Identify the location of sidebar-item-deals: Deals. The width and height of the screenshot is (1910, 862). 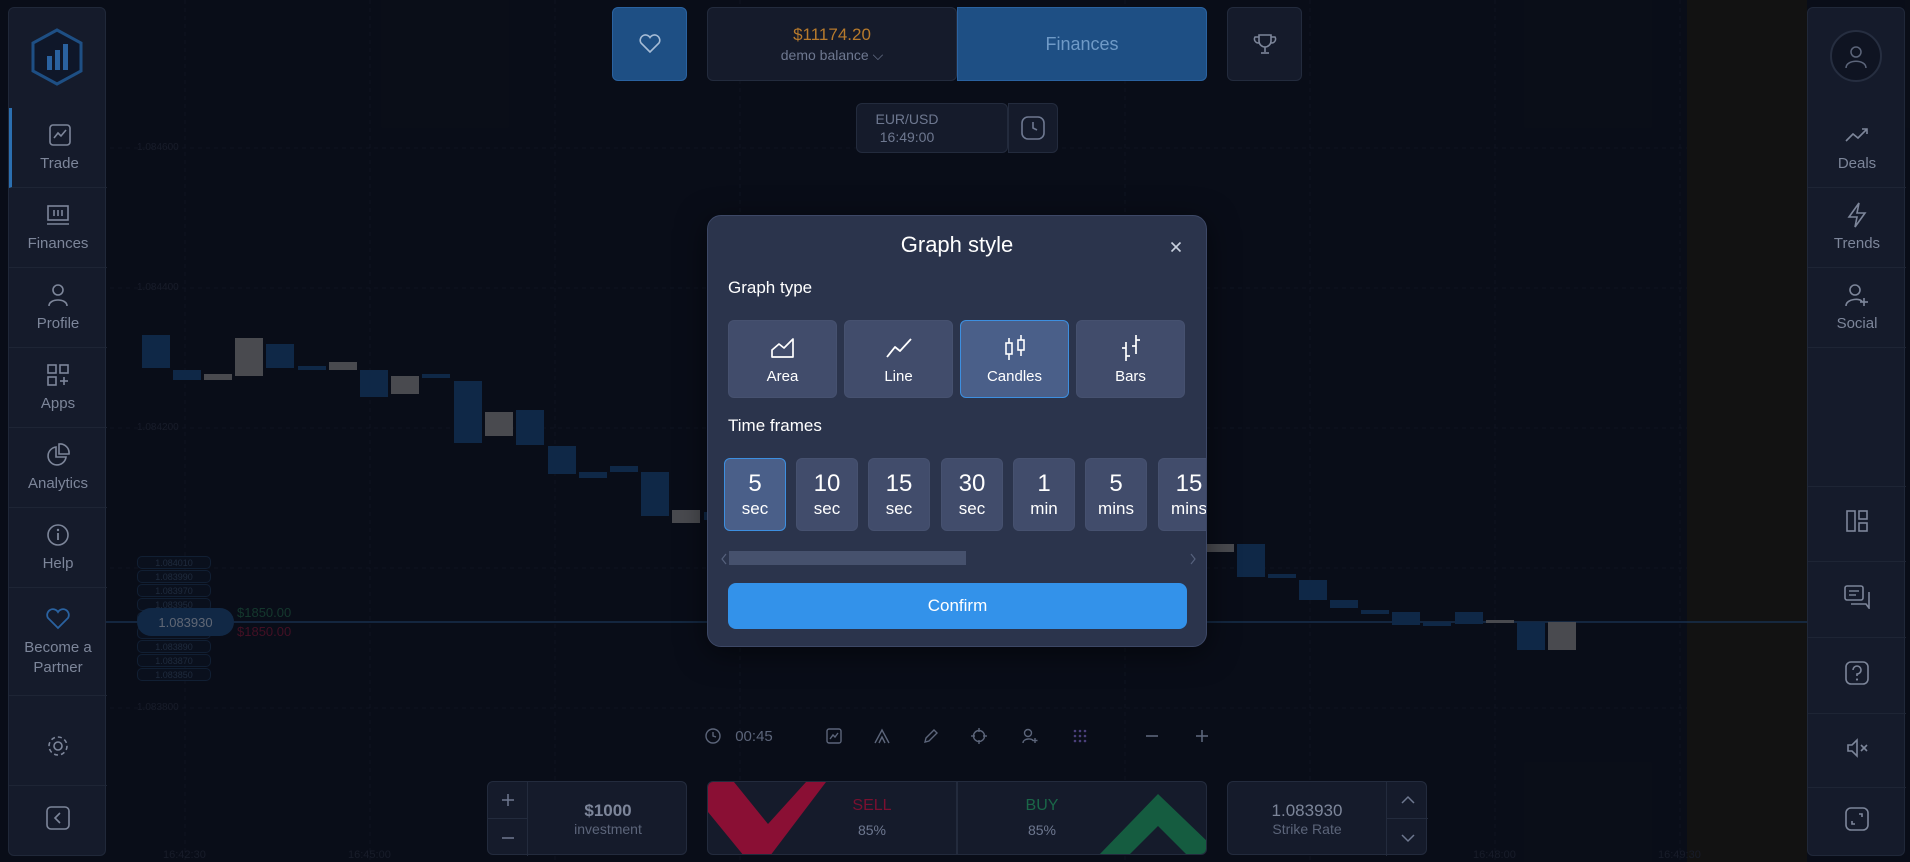
(1857, 148).